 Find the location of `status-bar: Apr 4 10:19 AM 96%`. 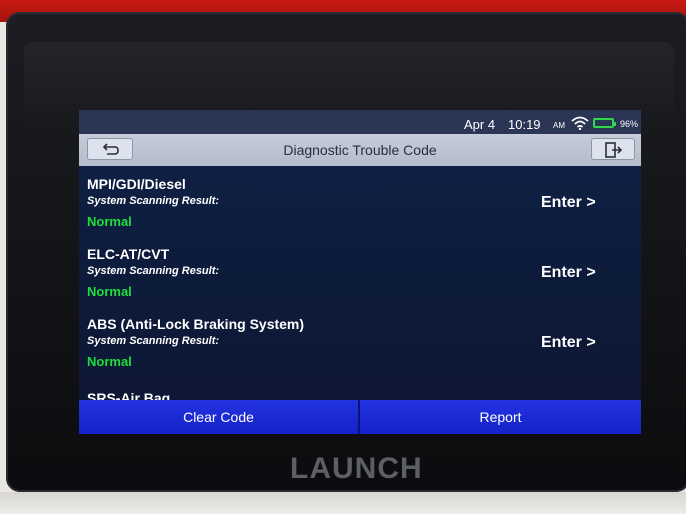

status-bar: Apr 4 10:19 AM 96% is located at coordinates (360, 122).